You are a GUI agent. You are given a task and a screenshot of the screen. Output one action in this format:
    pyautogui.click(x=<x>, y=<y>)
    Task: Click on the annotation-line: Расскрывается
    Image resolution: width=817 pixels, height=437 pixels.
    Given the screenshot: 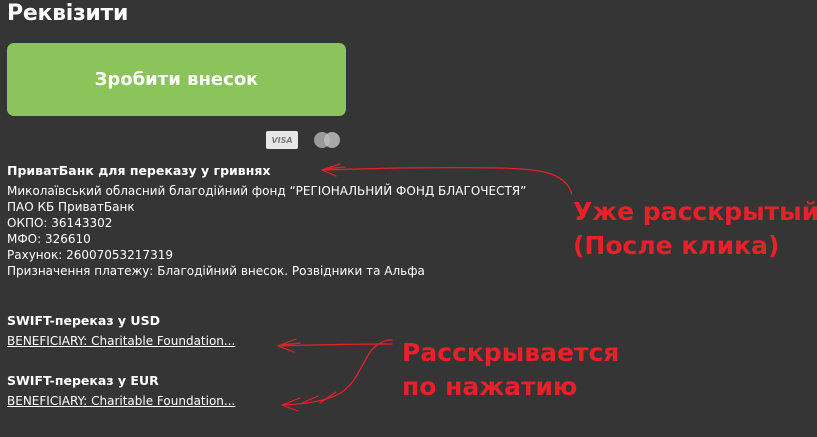 What is the action you would take?
    pyautogui.click(x=511, y=352)
    